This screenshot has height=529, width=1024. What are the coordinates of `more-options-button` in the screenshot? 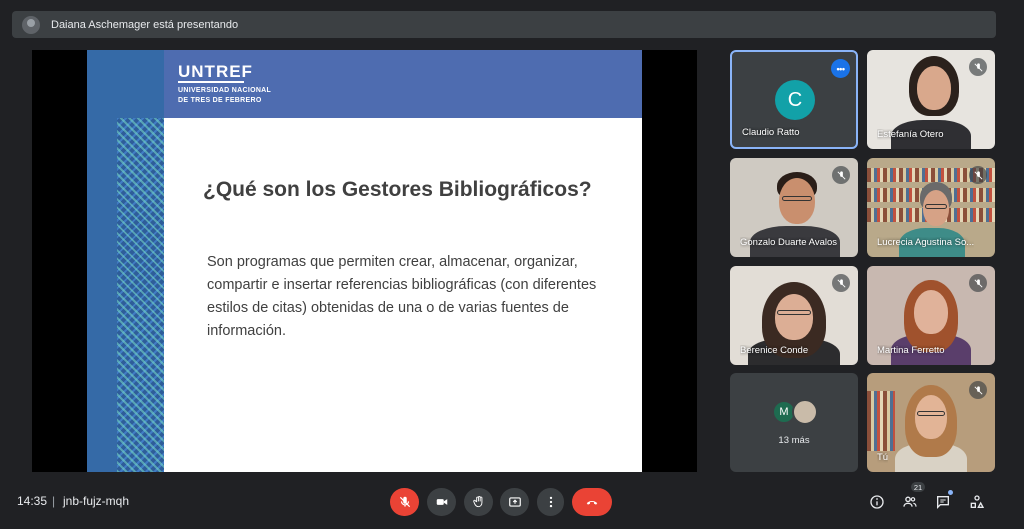 It's located at (550, 502).